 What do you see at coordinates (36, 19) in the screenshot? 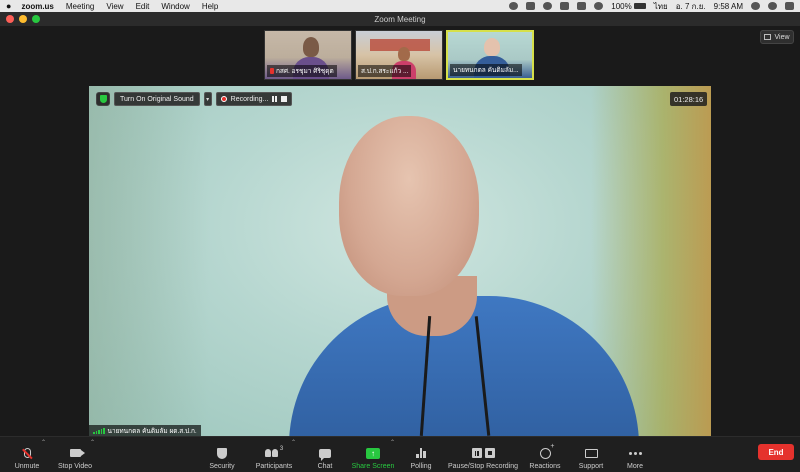
I see `fullscreen-window-button` at bounding box center [36, 19].